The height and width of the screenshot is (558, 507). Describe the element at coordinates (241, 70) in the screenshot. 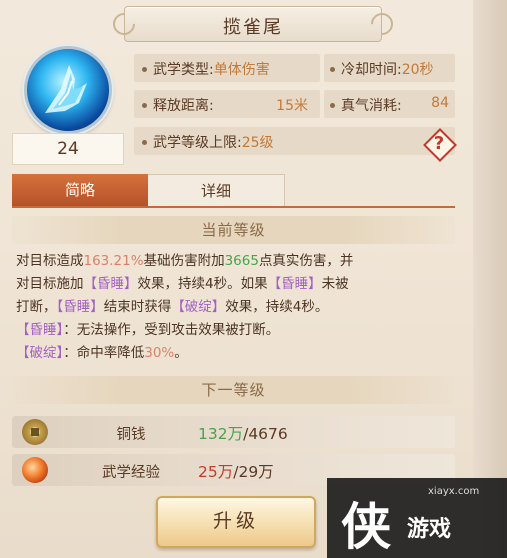

I see `skill-type-value: 单体伤害` at that location.